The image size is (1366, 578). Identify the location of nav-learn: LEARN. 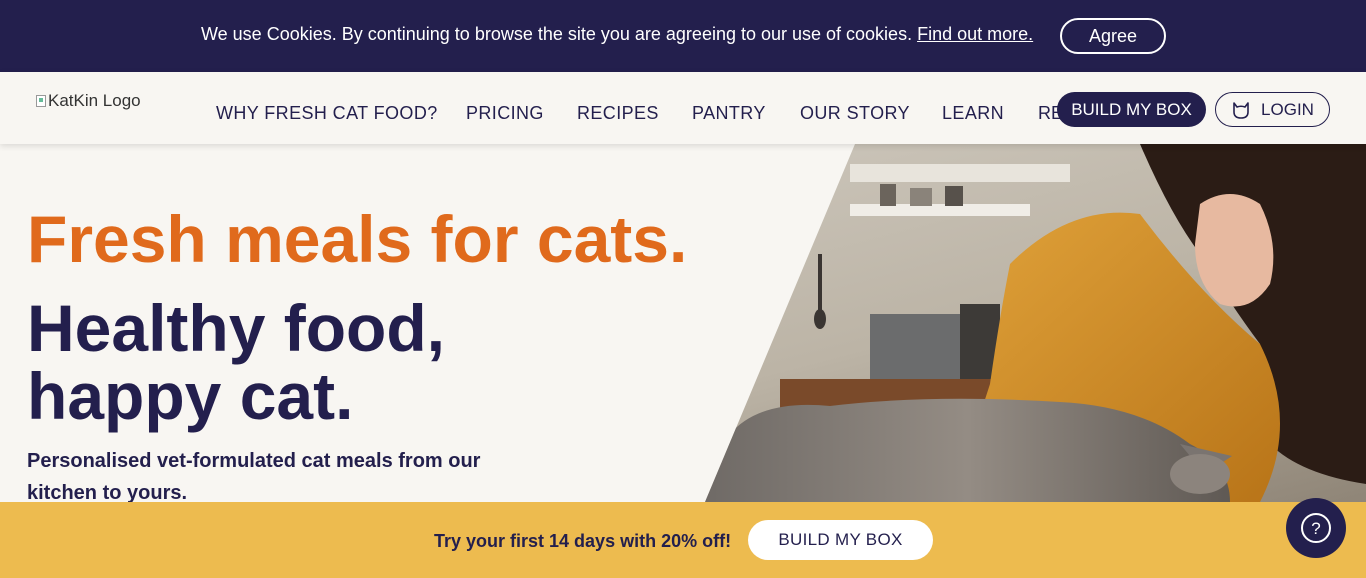
(973, 113).